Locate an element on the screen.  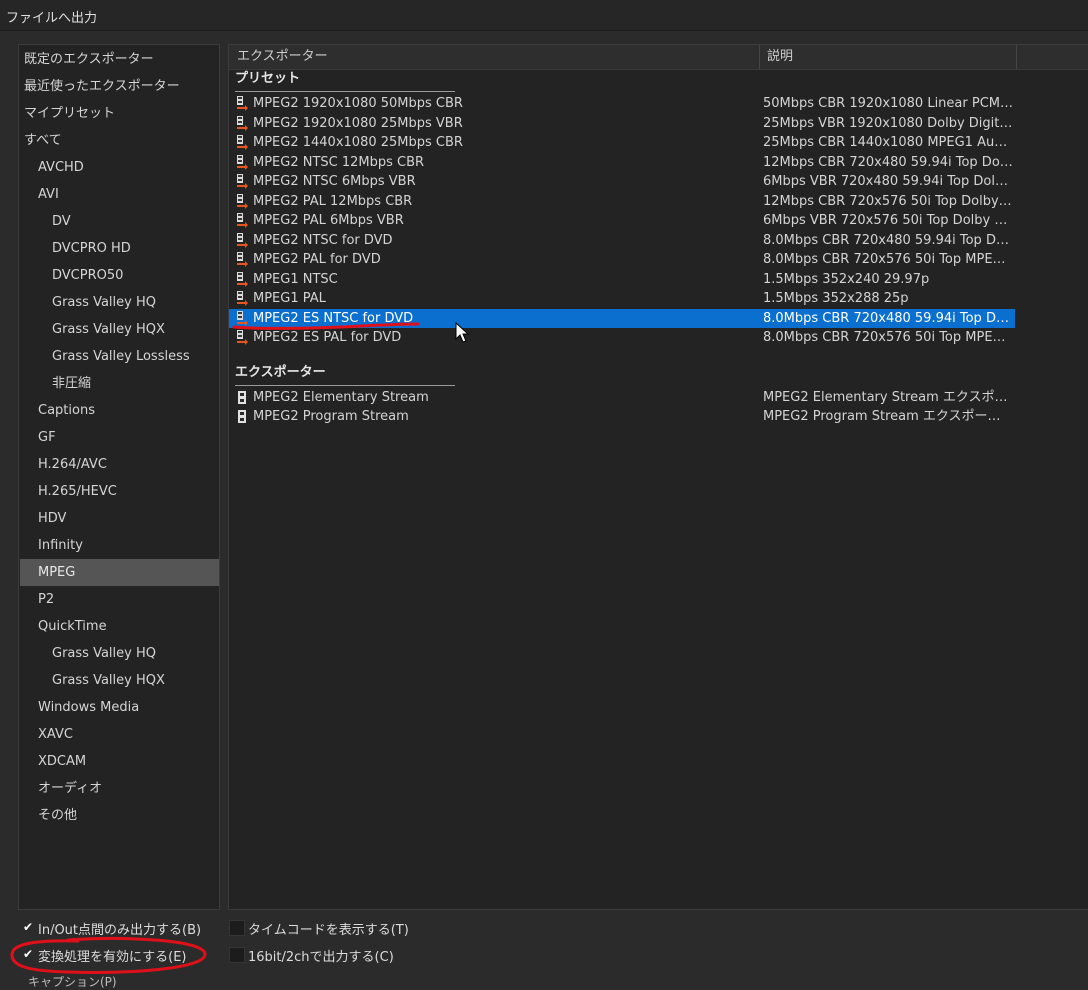
row-name: MPEG2 1920x1080 25Mbps VBR is located at coordinates (358, 123).